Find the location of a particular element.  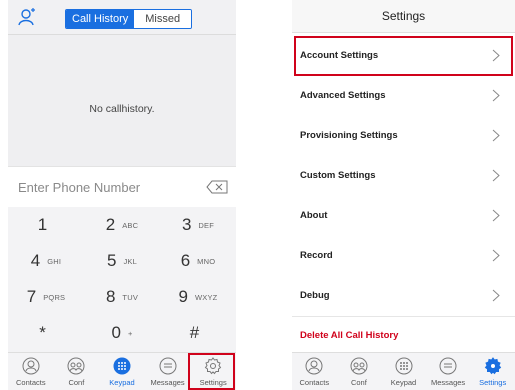

key-letters: ABC is located at coordinates (130, 225).